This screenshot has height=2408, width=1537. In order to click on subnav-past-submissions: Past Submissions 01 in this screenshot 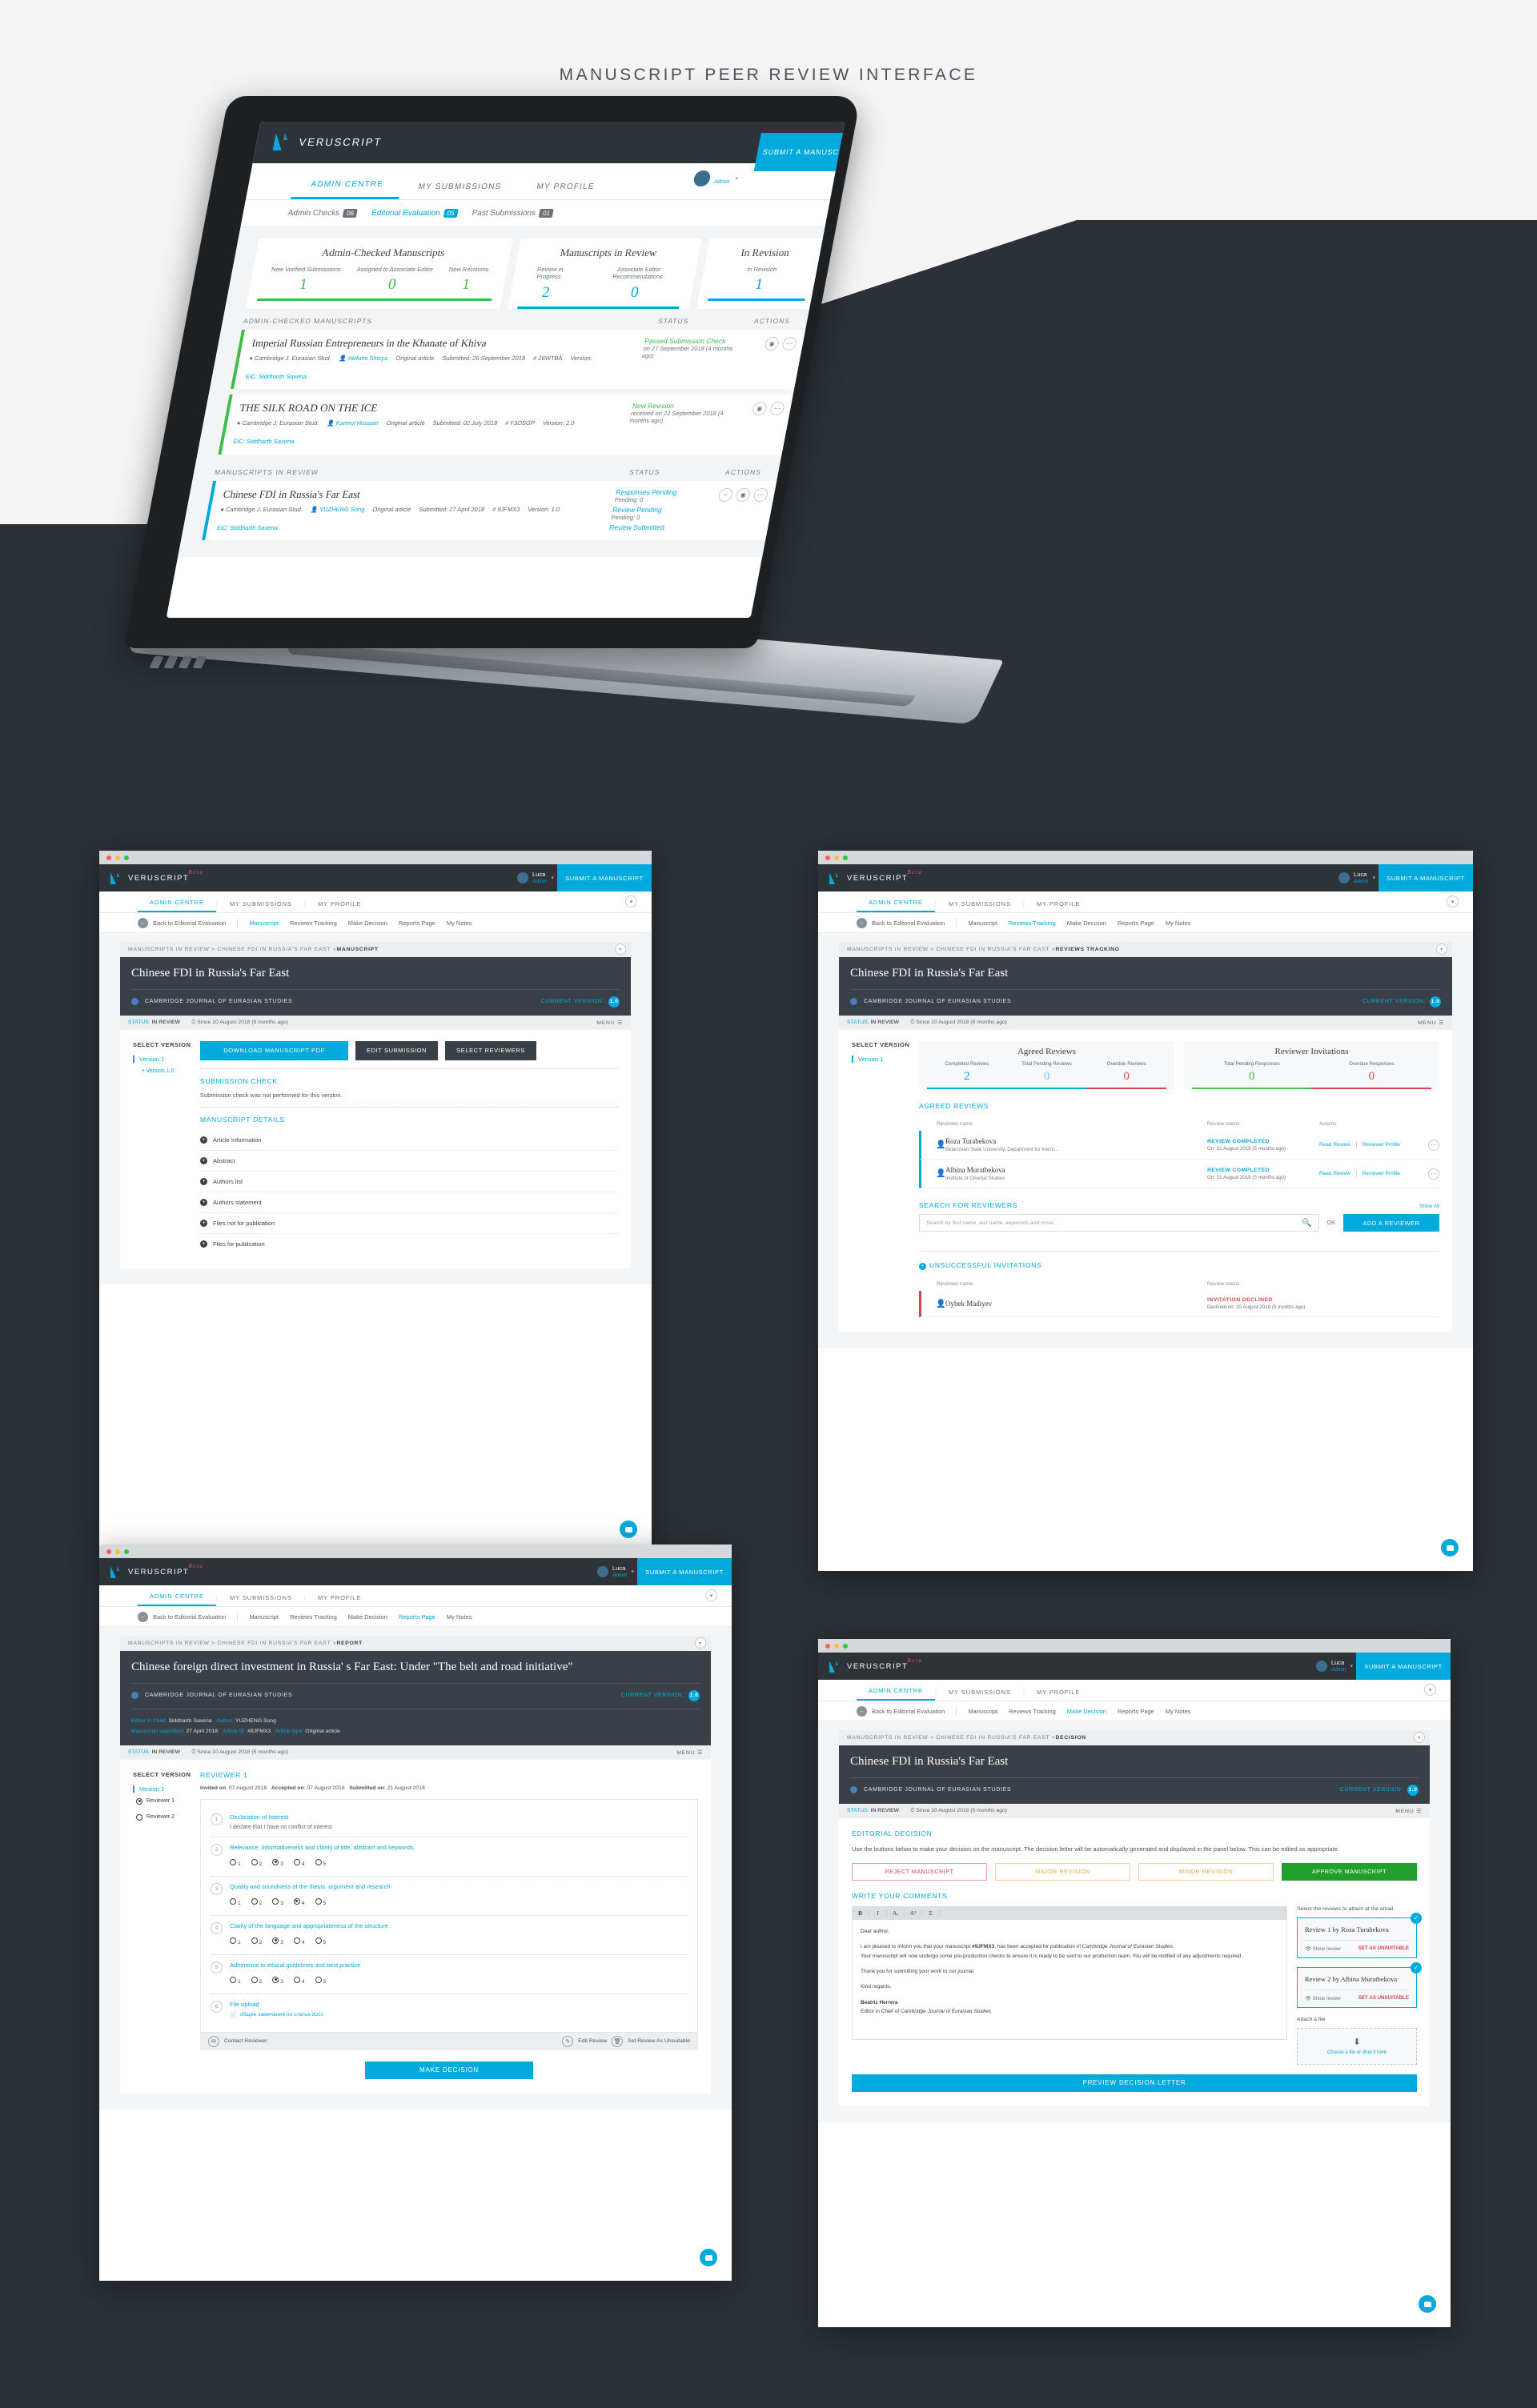, I will do `click(514, 214)`.